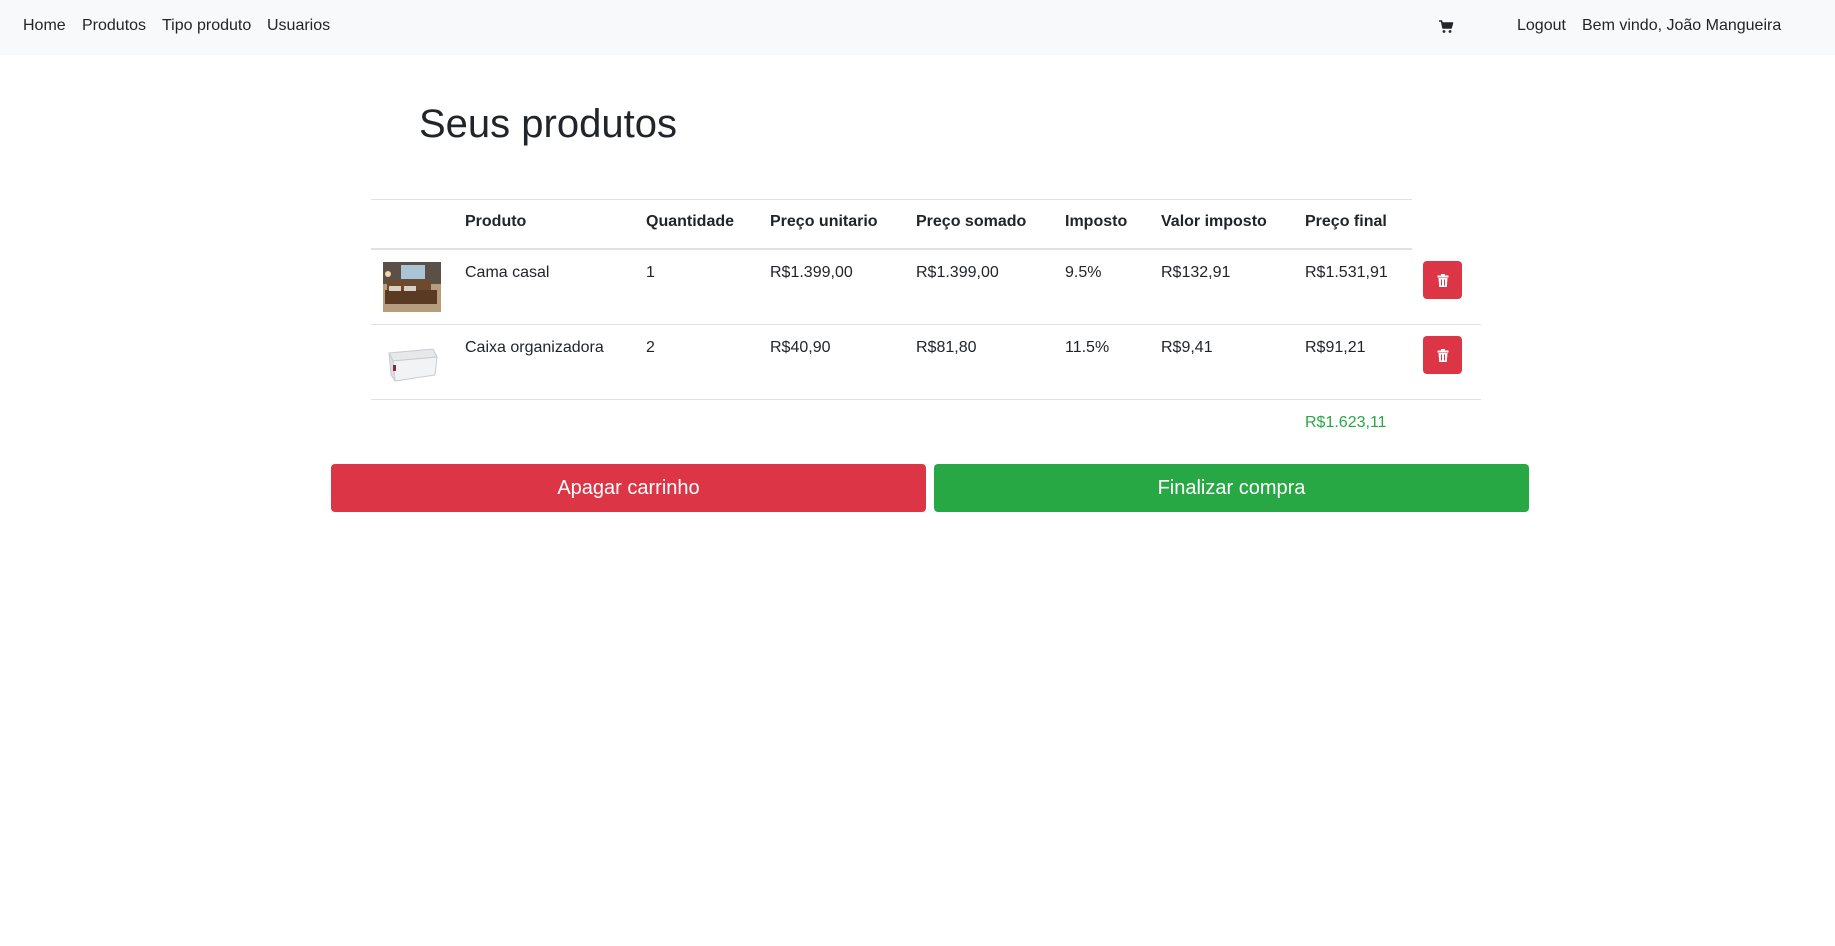 This screenshot has height=946, width=1835. What do you see at coordinates (1346, 272) in the screenshot?
I see `row-preco-final: R$1.531,91` at bounding box center [1346, 272].